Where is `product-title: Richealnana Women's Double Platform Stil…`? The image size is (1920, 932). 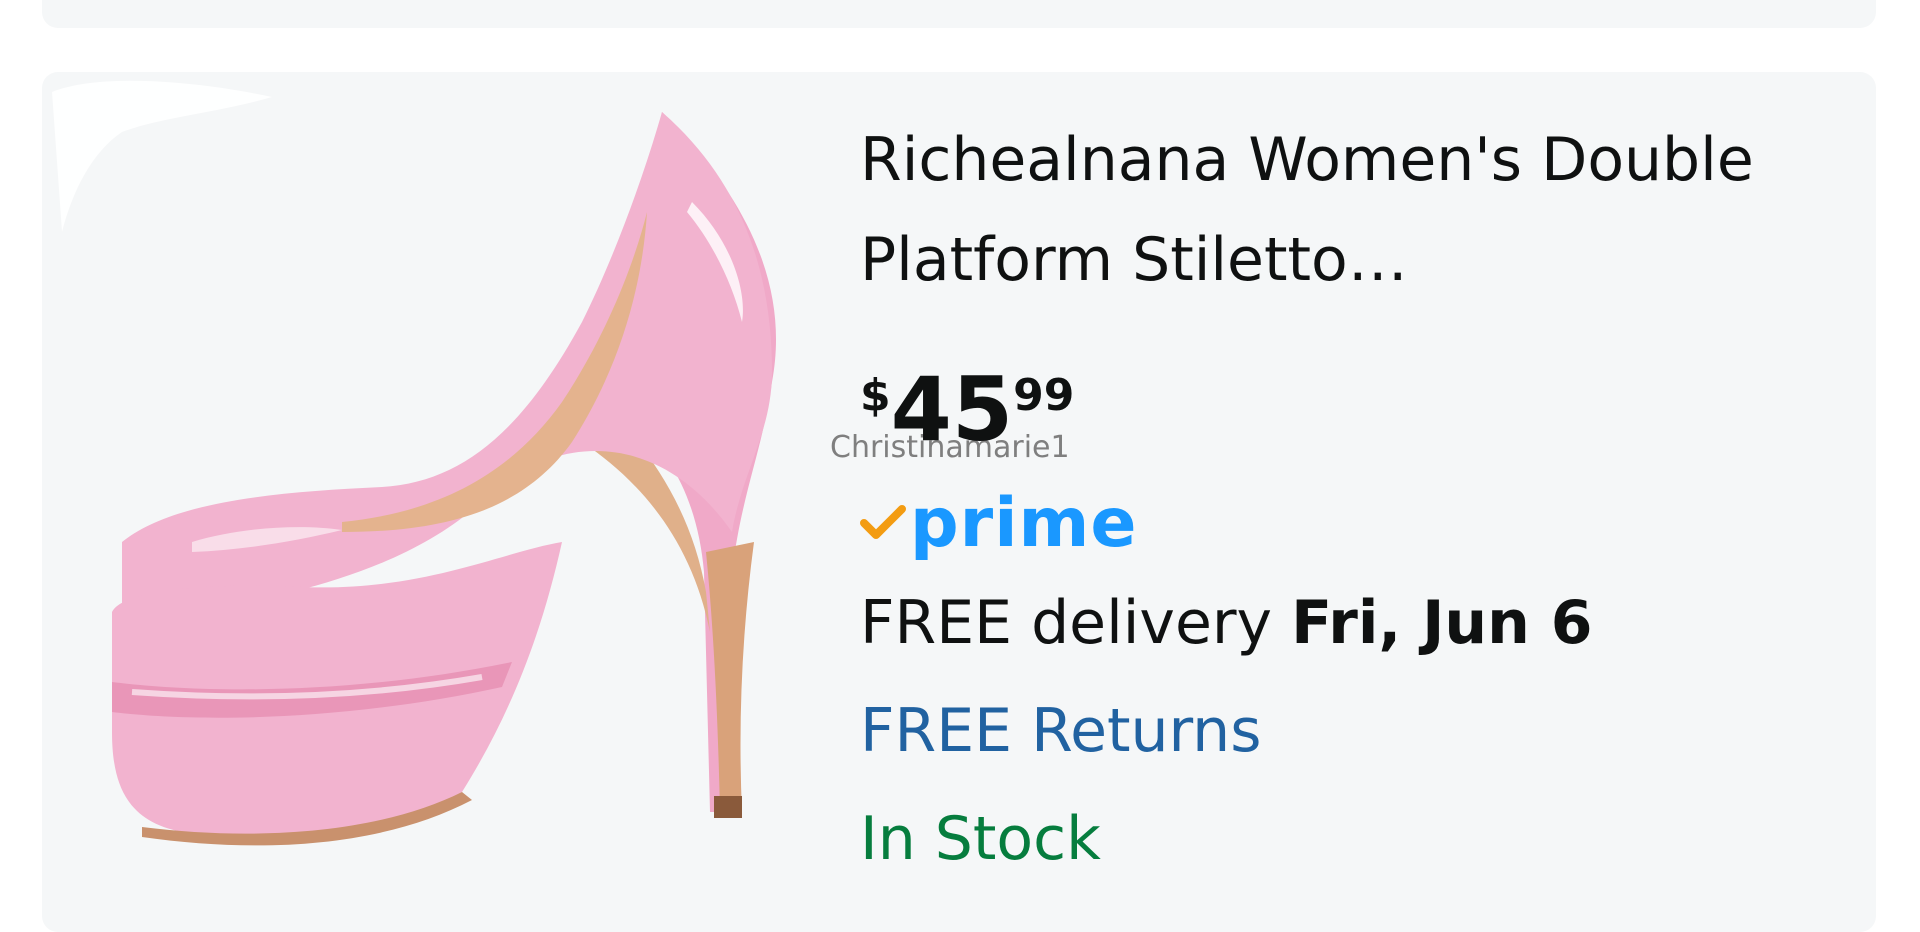
product-title: Richealnana Women's Double Platform Stil… is located at coordinates (1360, 210).